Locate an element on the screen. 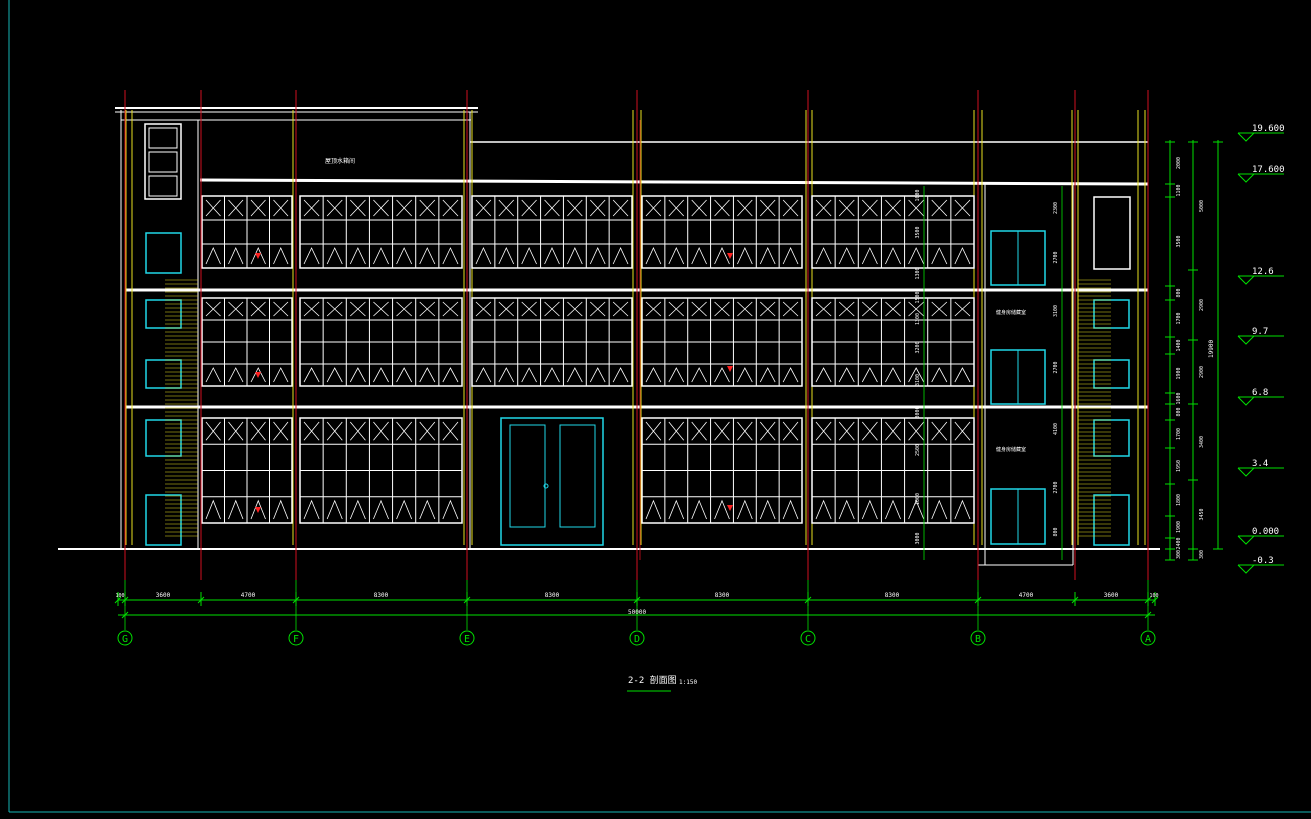  vertical-dim-label: 5000 is located at coordinates (1202, 206).